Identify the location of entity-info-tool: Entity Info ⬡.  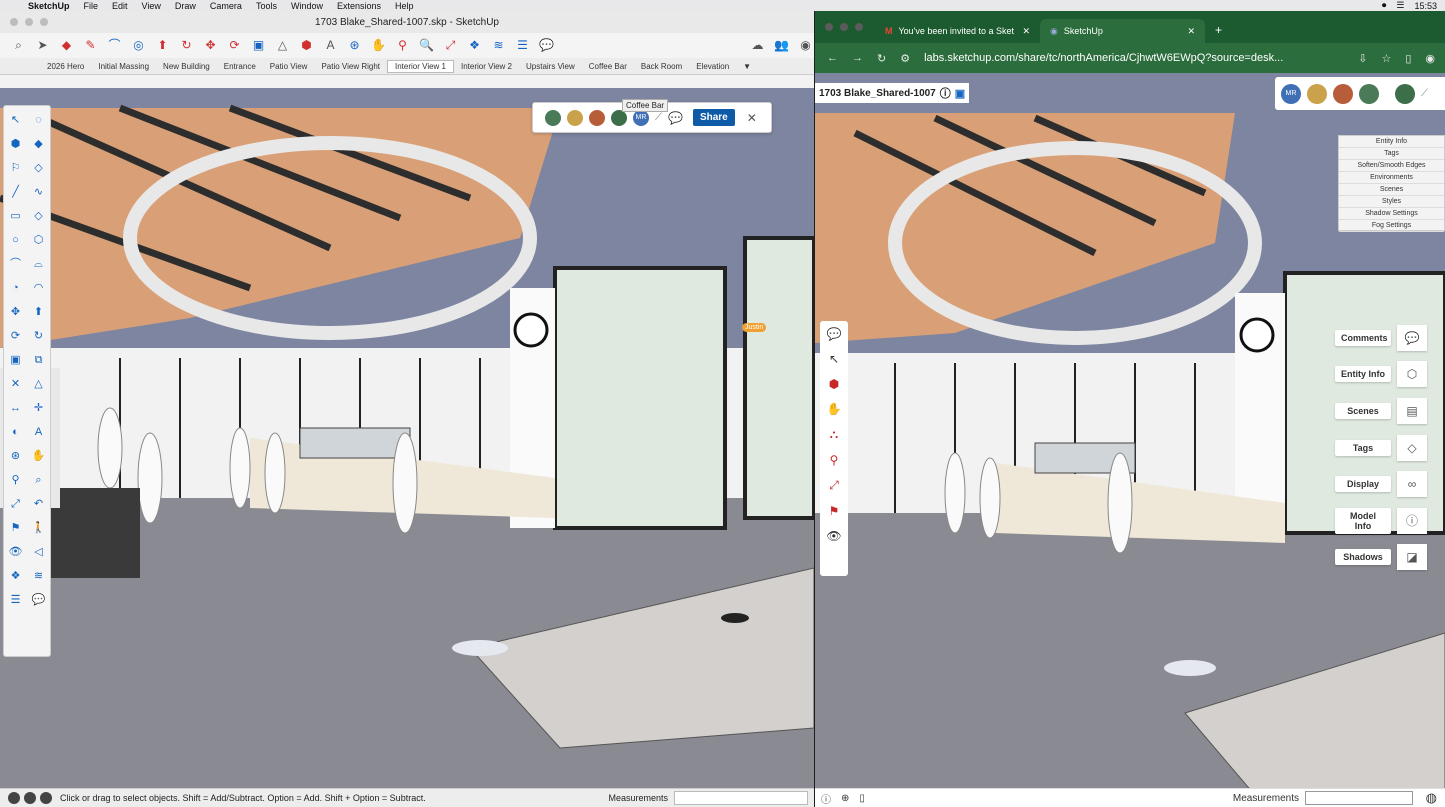
(1381, 374).